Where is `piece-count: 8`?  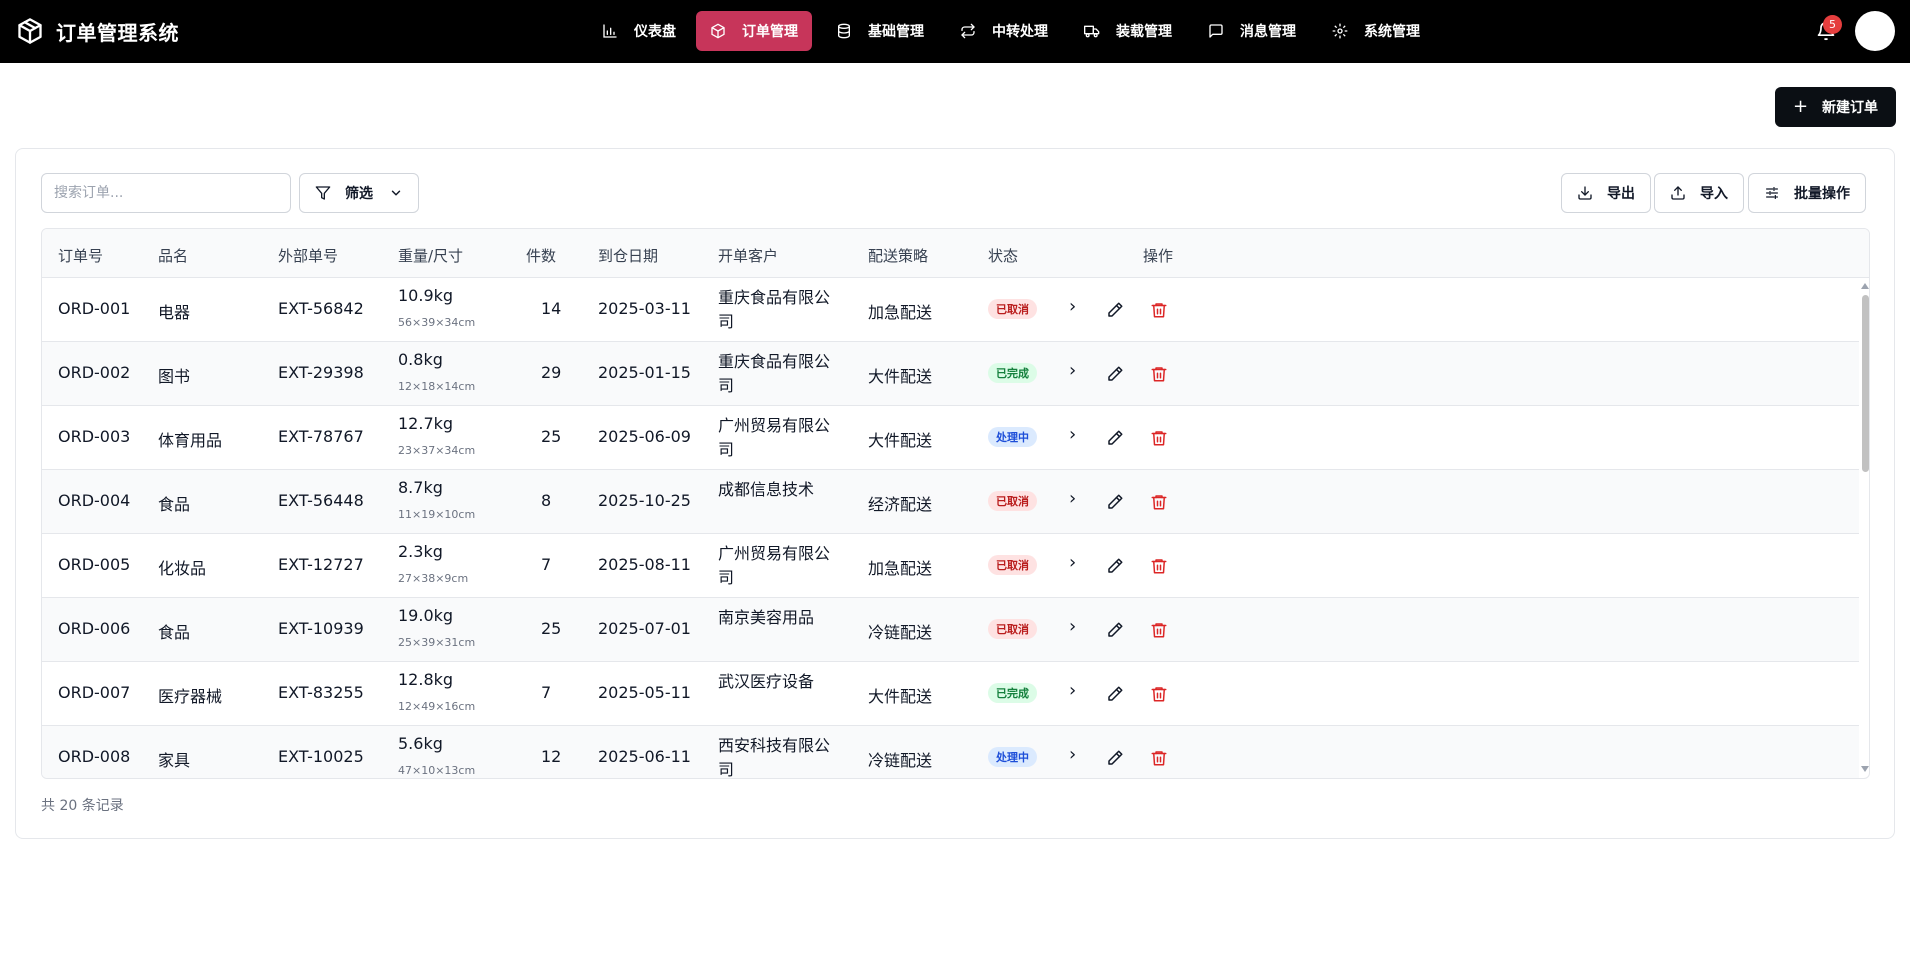
piece-count: 8 is located at coordinates (546, 500).